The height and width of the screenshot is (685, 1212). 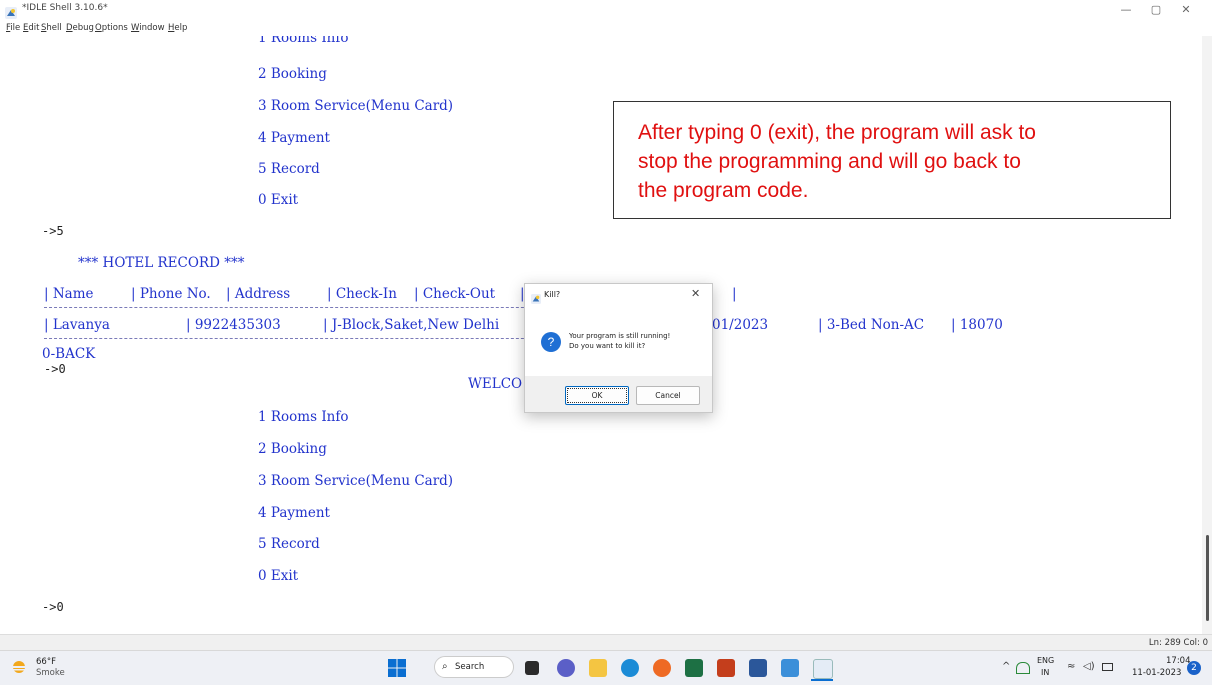 What do you see at coordinates (668, 395) in the screenshot?
I see `cancel-button: Cancel` at bounding box center [668, 395].